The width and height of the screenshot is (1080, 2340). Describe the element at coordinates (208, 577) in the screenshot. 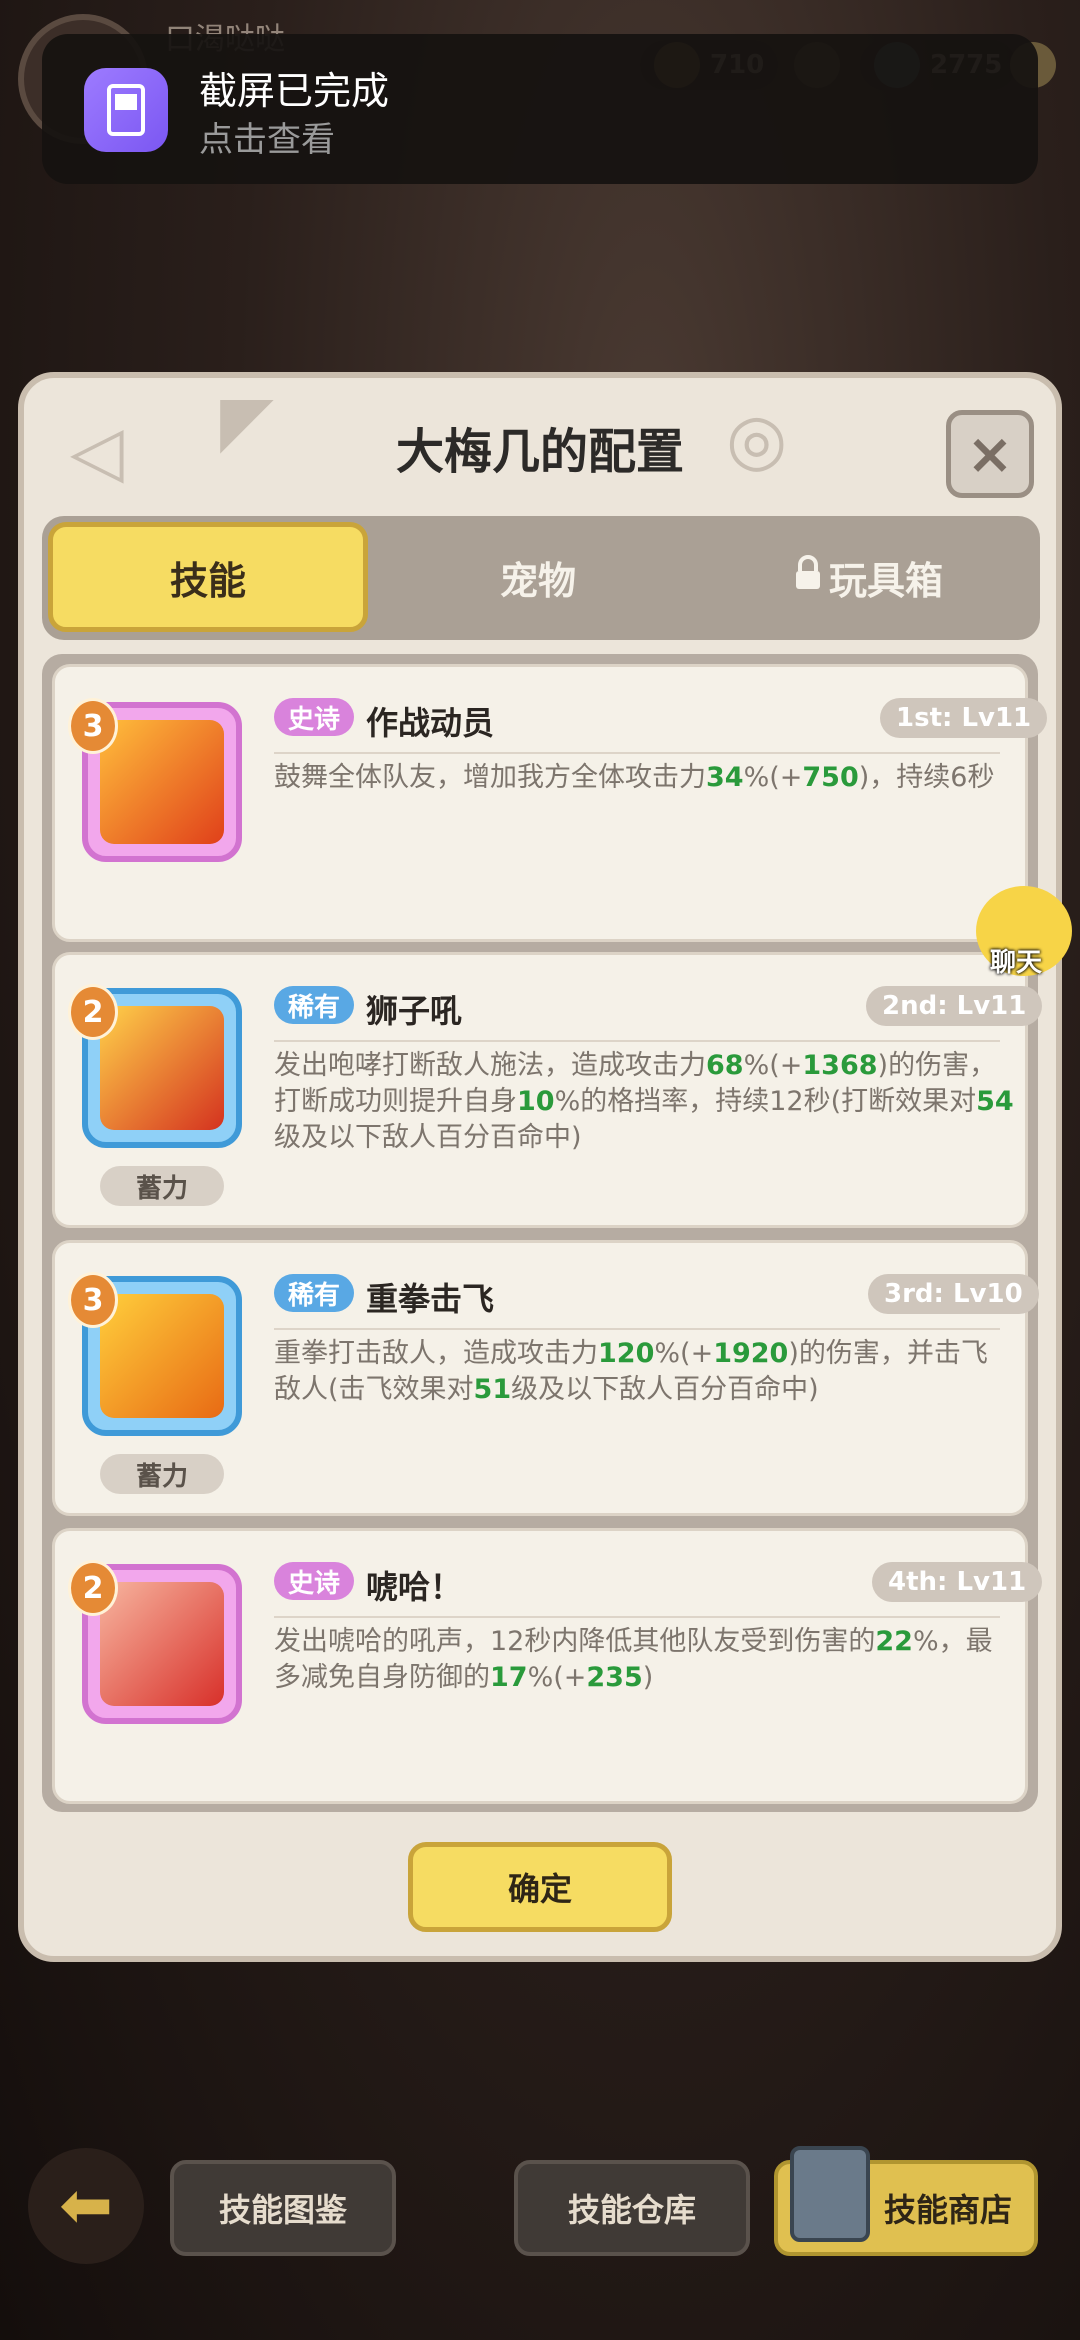

I see `tab-skills: 技能` at that location.